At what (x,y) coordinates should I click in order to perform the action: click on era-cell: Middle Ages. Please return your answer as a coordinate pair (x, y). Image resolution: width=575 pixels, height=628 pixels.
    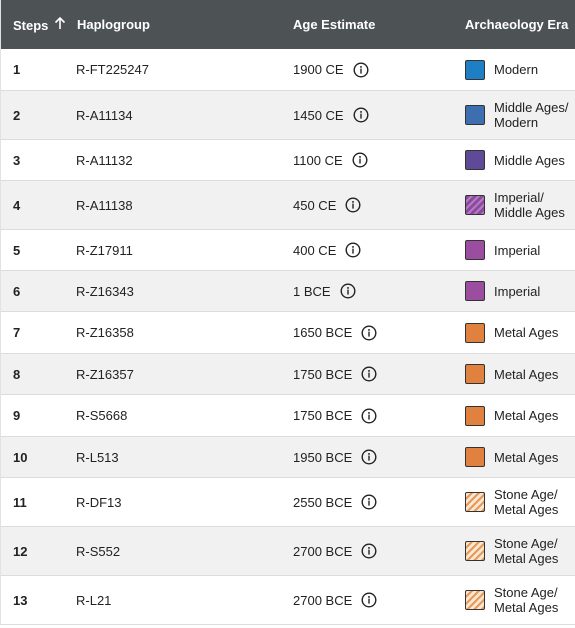
    Looking at the image, I should click on (514, 160).